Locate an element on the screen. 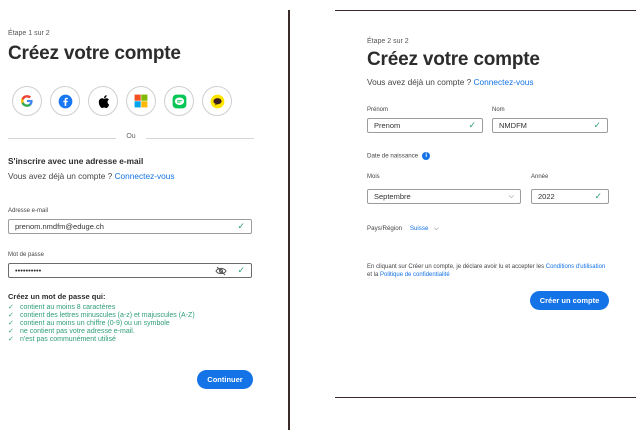 The image size is (636, 430). month-select: Septembre ⌵ is located at coordinates (444, 196).